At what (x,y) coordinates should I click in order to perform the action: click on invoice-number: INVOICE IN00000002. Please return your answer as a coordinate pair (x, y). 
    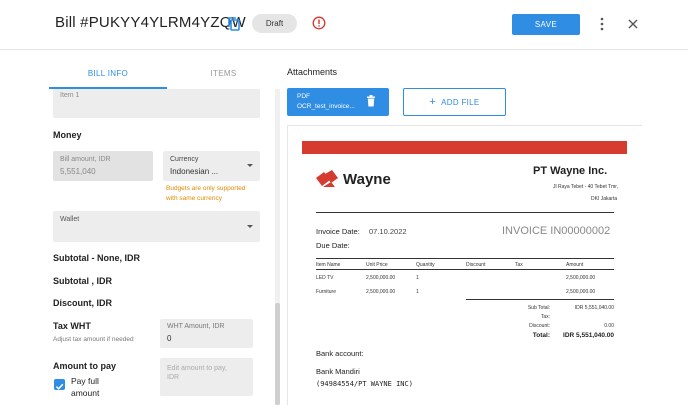
    Looking at the image, I should click on (556, 231).